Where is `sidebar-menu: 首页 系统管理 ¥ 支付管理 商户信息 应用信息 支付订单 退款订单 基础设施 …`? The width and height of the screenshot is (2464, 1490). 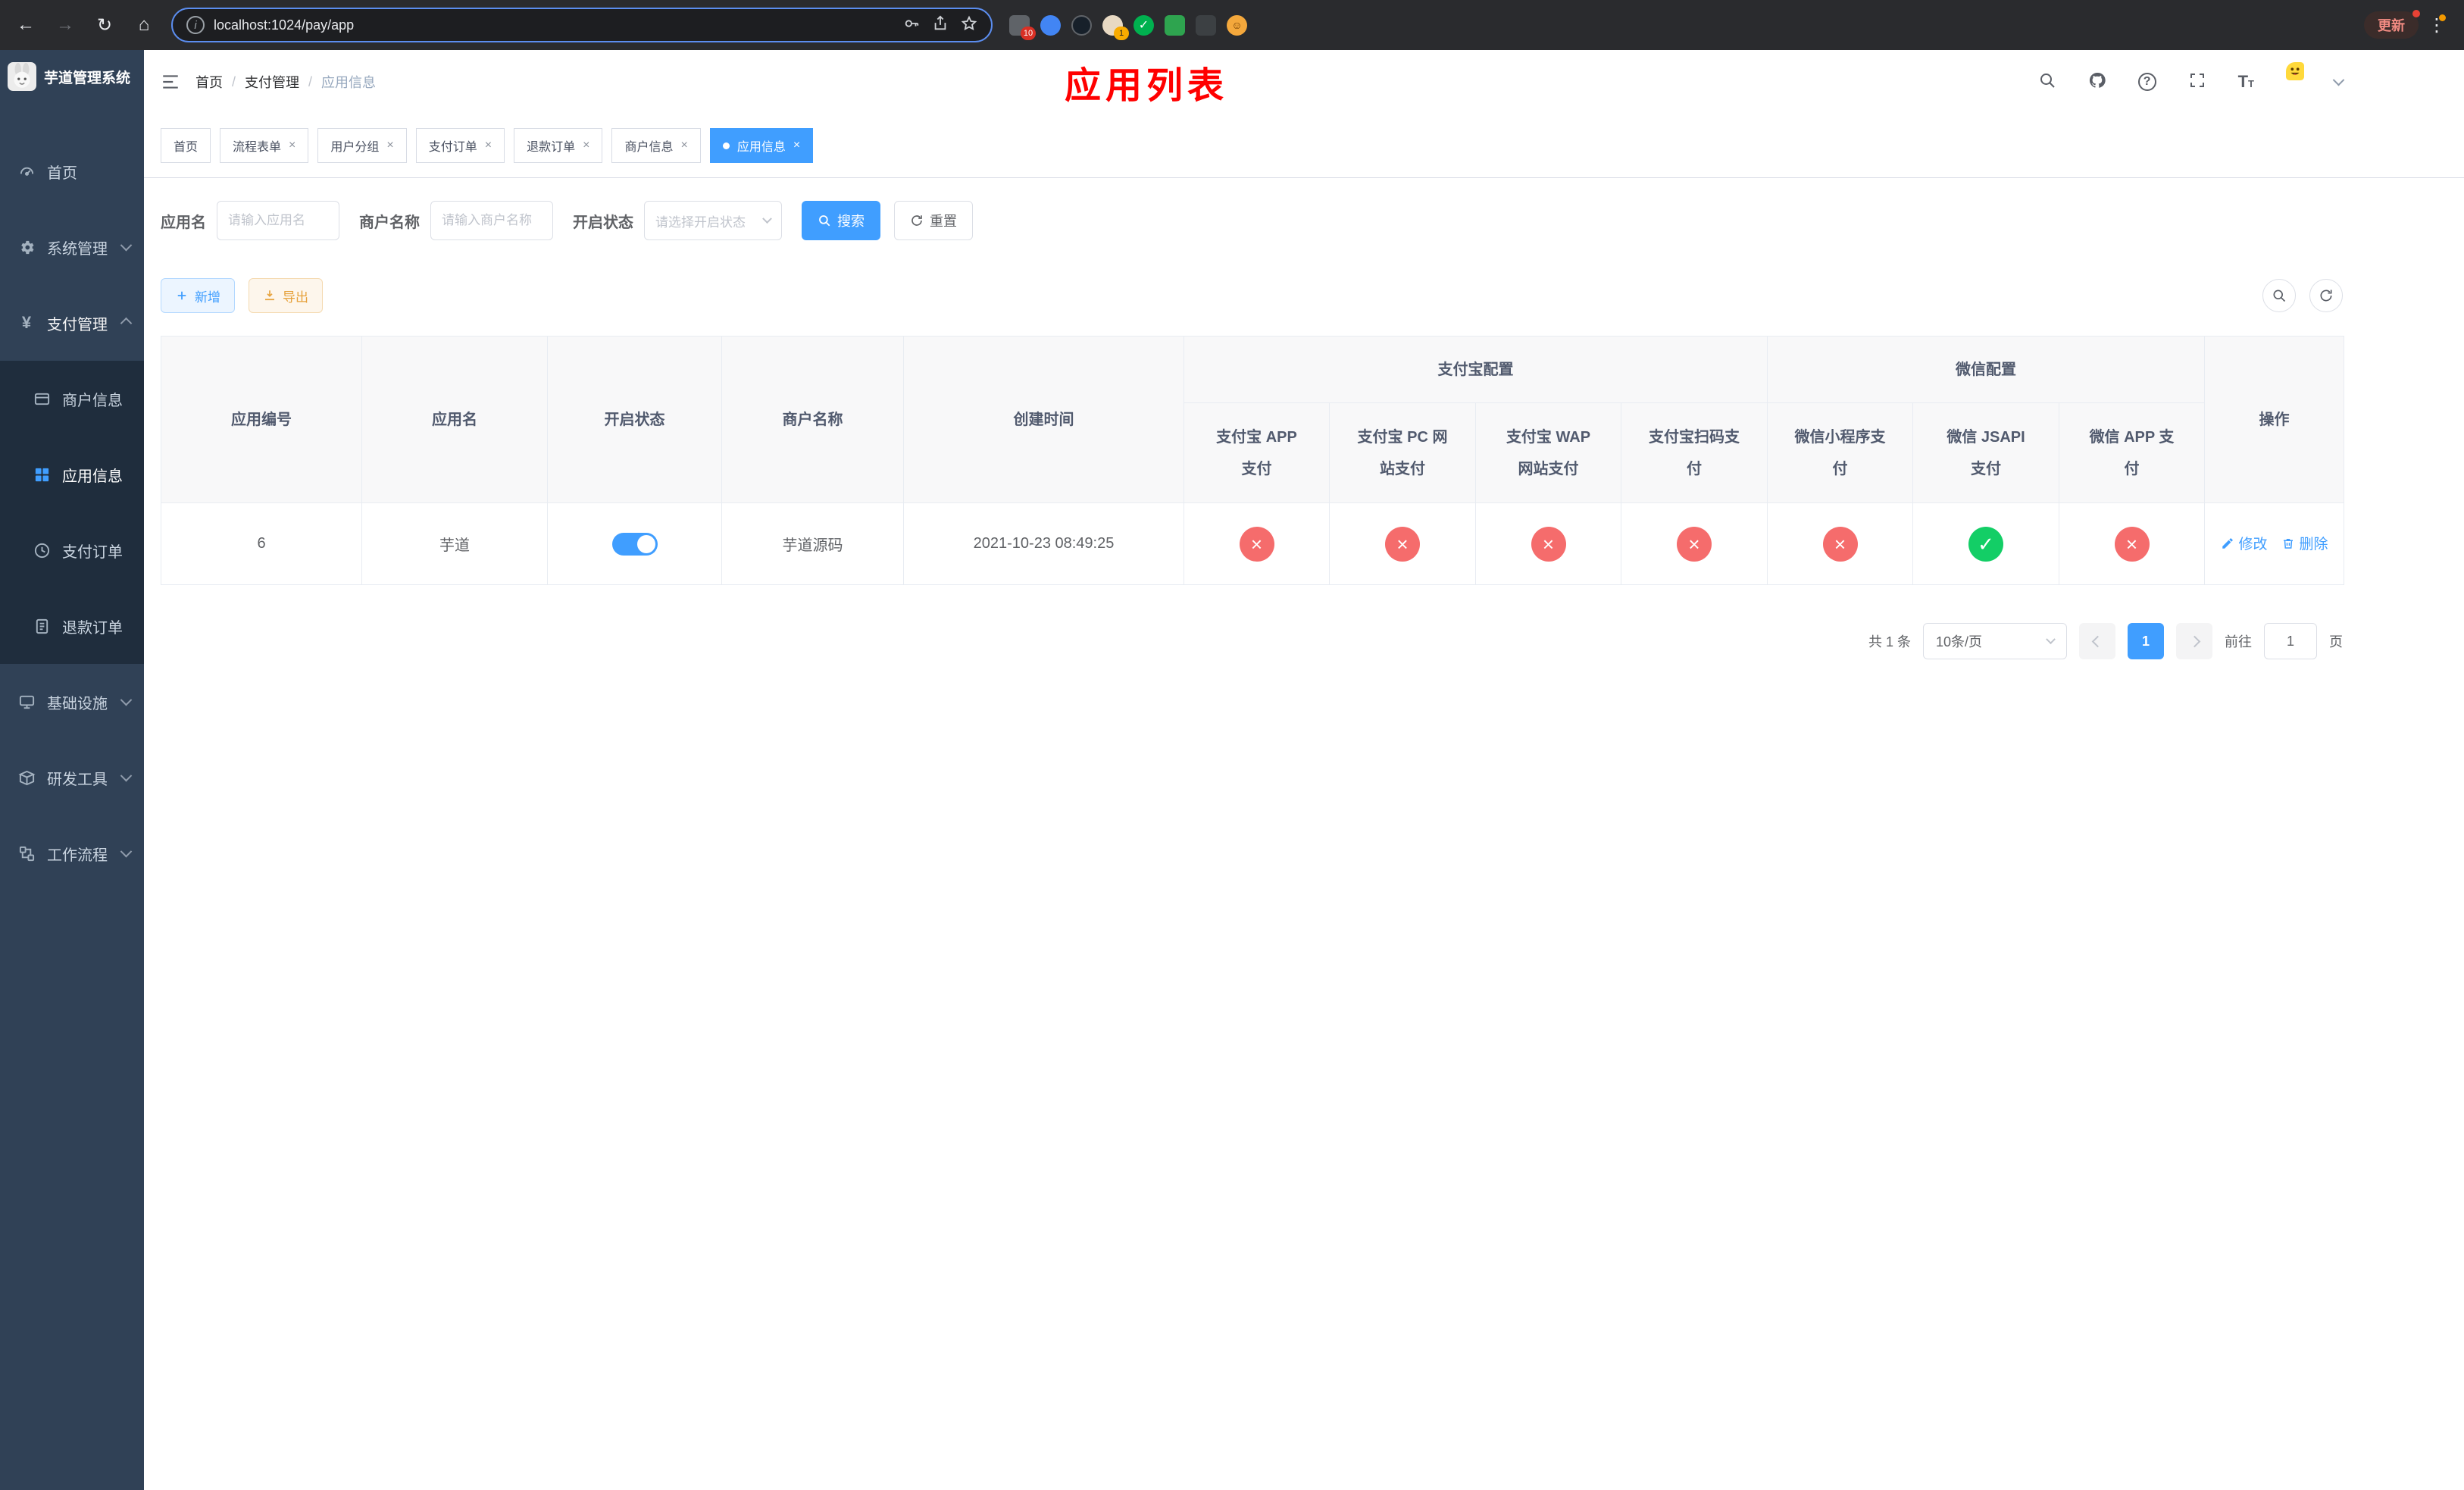 sidebar-menu: 首页 系统管理 ¥ 支付管理 商户信息 应用信息 支付订单 退款订单 基础设施 … is located at coordinates (72, 497).